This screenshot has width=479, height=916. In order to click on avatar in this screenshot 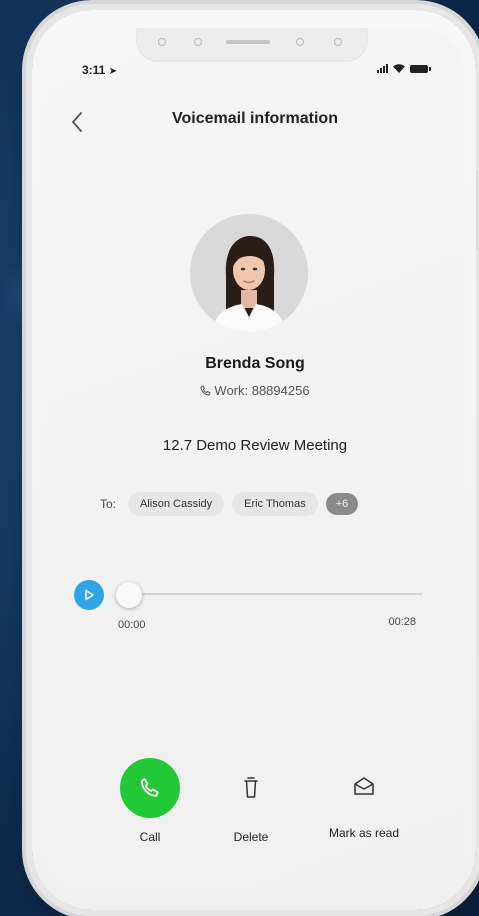, I will do `click(249, 273)`.